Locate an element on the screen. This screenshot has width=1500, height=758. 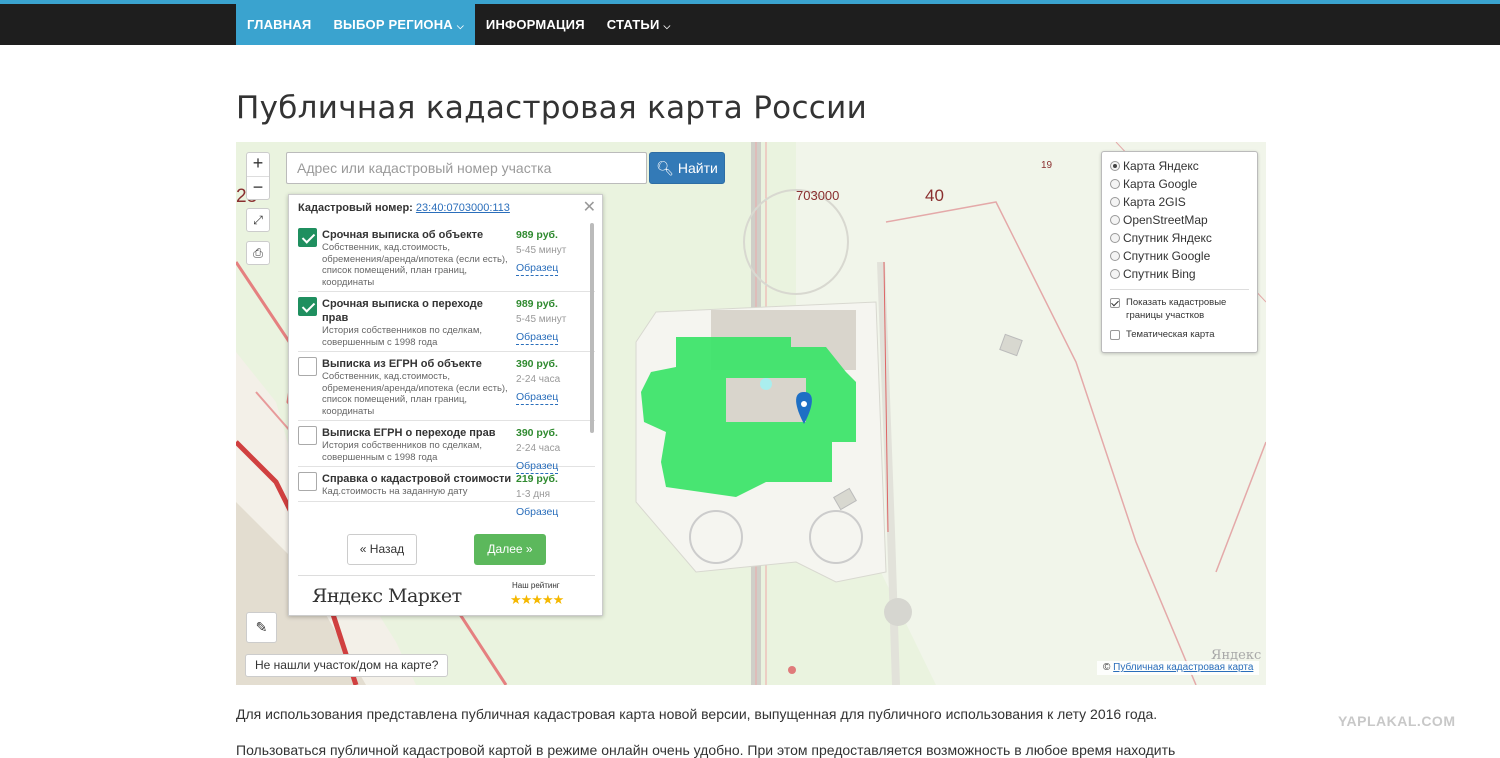
ruler-button: ✎ is located at coordinates (261, 627).